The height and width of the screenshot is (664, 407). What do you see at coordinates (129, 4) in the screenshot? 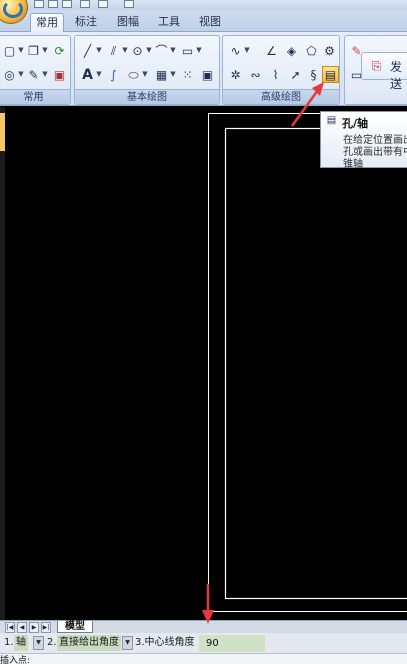
I see `redo-icon` at bounding box center [129, 4].